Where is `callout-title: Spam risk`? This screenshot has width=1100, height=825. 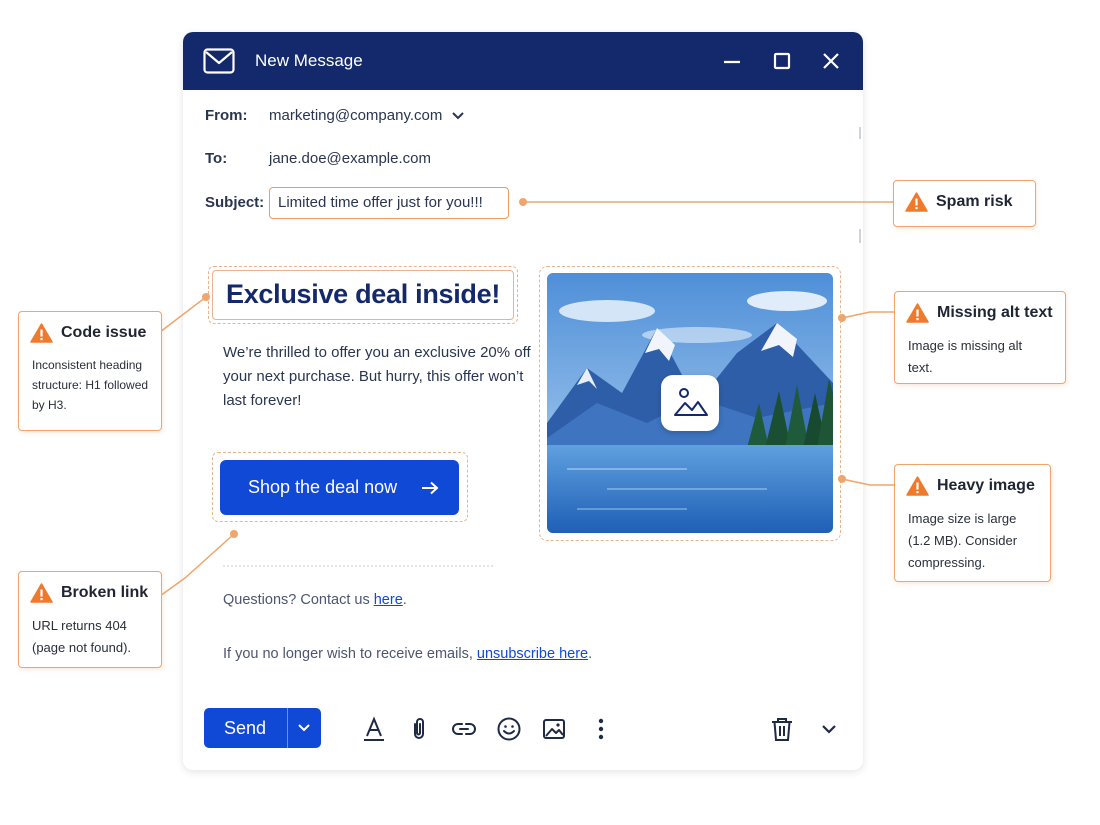
callout-title: Spam risk is located at coordinates (974, 201).